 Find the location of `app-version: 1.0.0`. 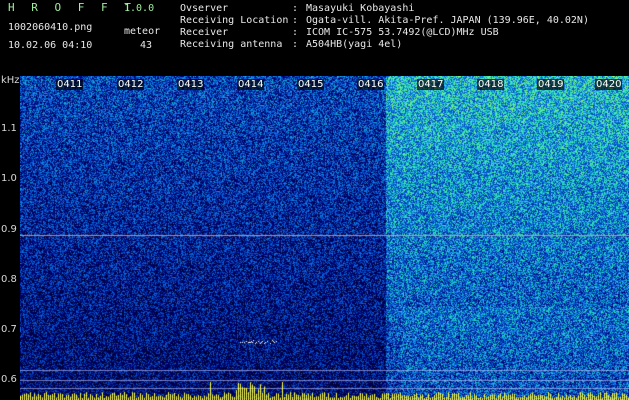

app-version: 1.0.0 is located at coordinates (139, 8).